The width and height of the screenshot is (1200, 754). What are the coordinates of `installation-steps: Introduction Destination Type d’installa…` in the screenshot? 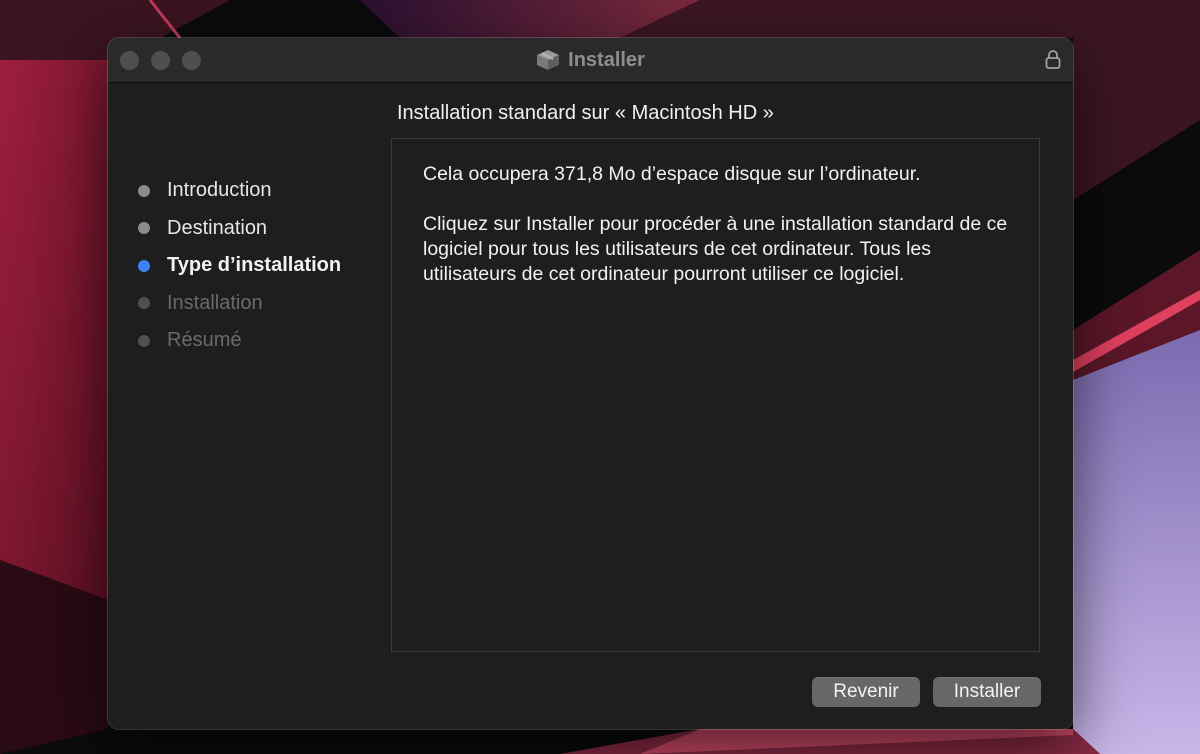 It's located at (239, 266).